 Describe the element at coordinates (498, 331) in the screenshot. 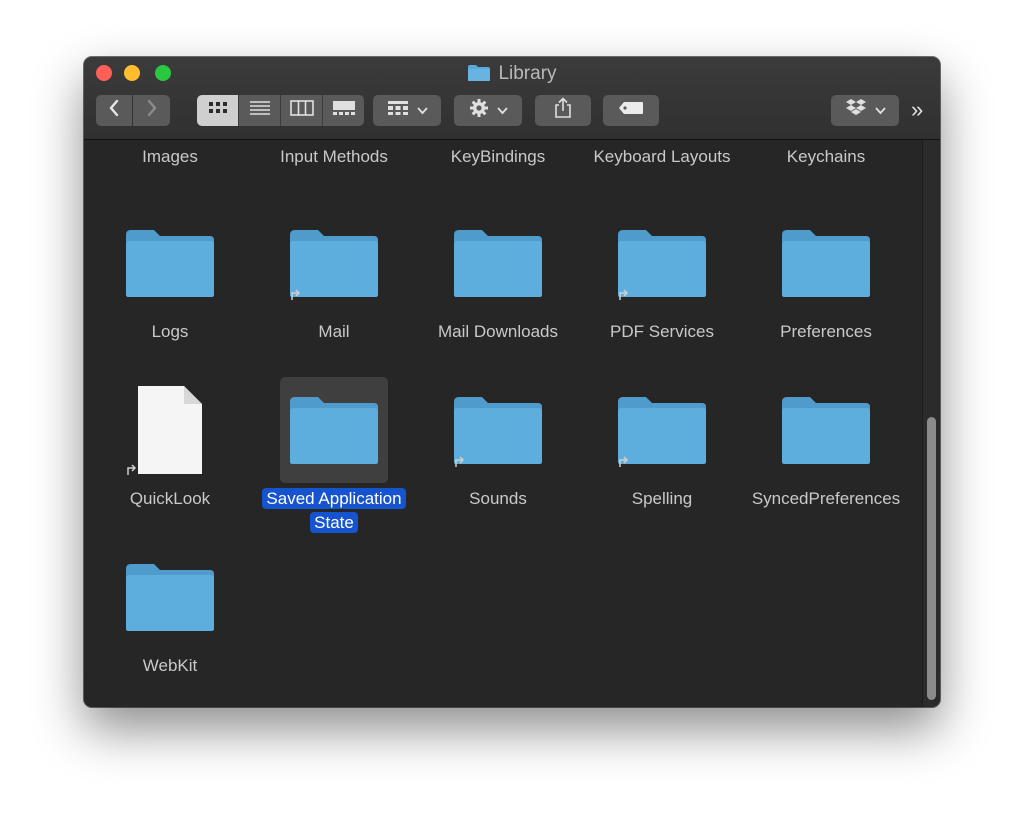

I see `item-label: Mail Downloads` at that location.